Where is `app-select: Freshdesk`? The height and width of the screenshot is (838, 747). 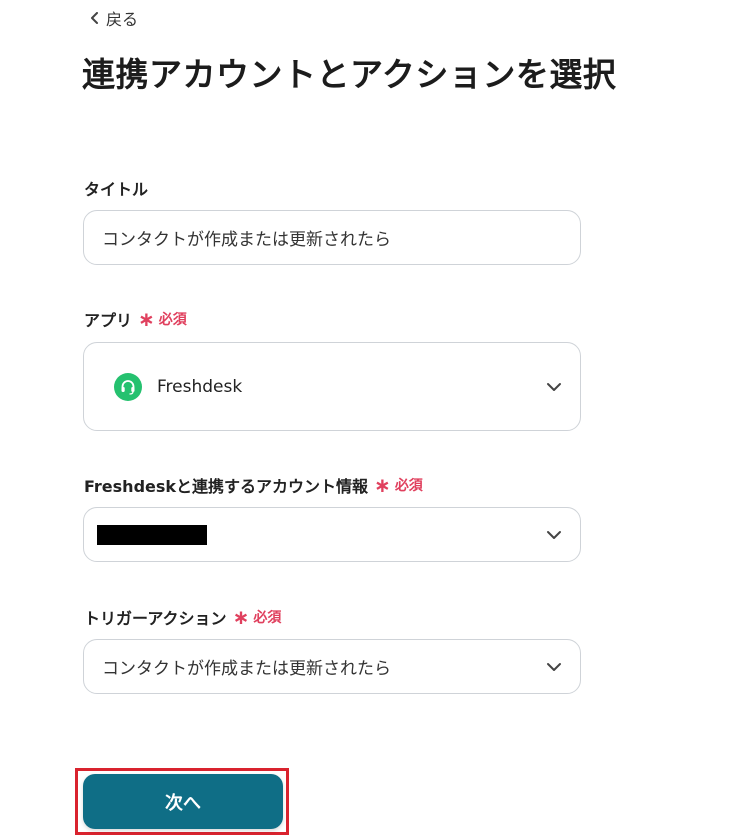
app-select: Freshdesk is located at coordinates (332, 386).